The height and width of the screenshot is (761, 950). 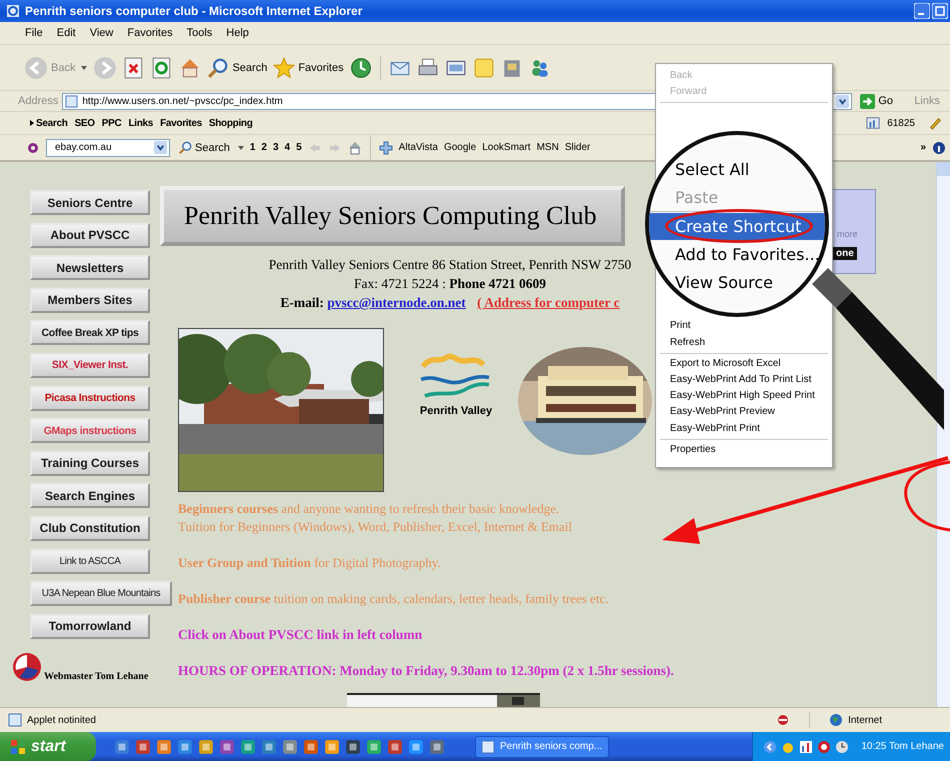 What do you see at coordinates (375, 527) in the screenshot?
I see `info-text: Tuition for Beginners (Windows), Word, Publisher, Excel, Internet & Email` at bounding box center [375, 527].